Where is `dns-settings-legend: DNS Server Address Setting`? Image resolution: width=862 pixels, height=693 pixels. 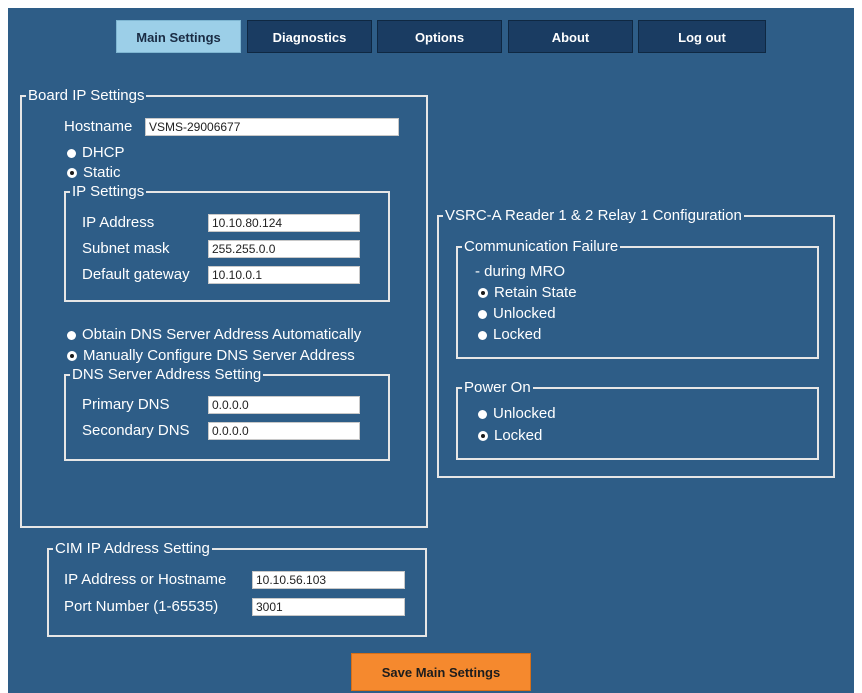 dns-settings-legend: DNS Server Address Setting is located at coordinates (167, 374).